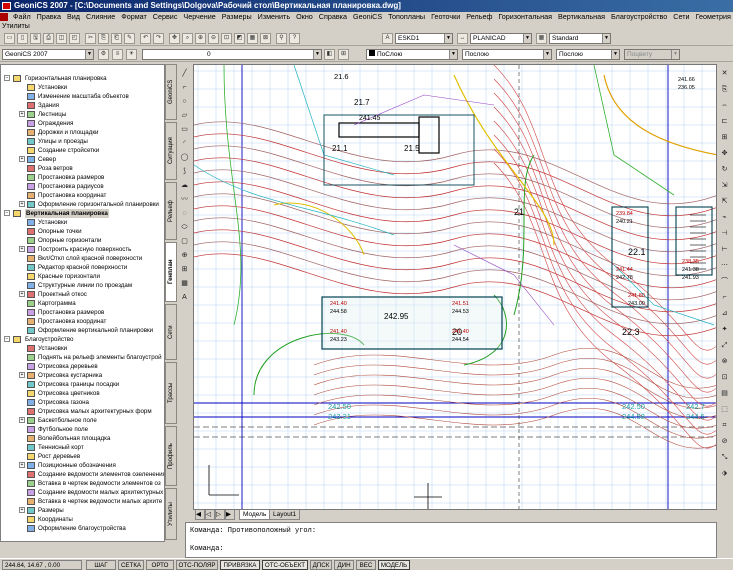 The height and width of the screenshot is (570, 733). I want to click on gear-icon: ⚙, so click(103, 54).